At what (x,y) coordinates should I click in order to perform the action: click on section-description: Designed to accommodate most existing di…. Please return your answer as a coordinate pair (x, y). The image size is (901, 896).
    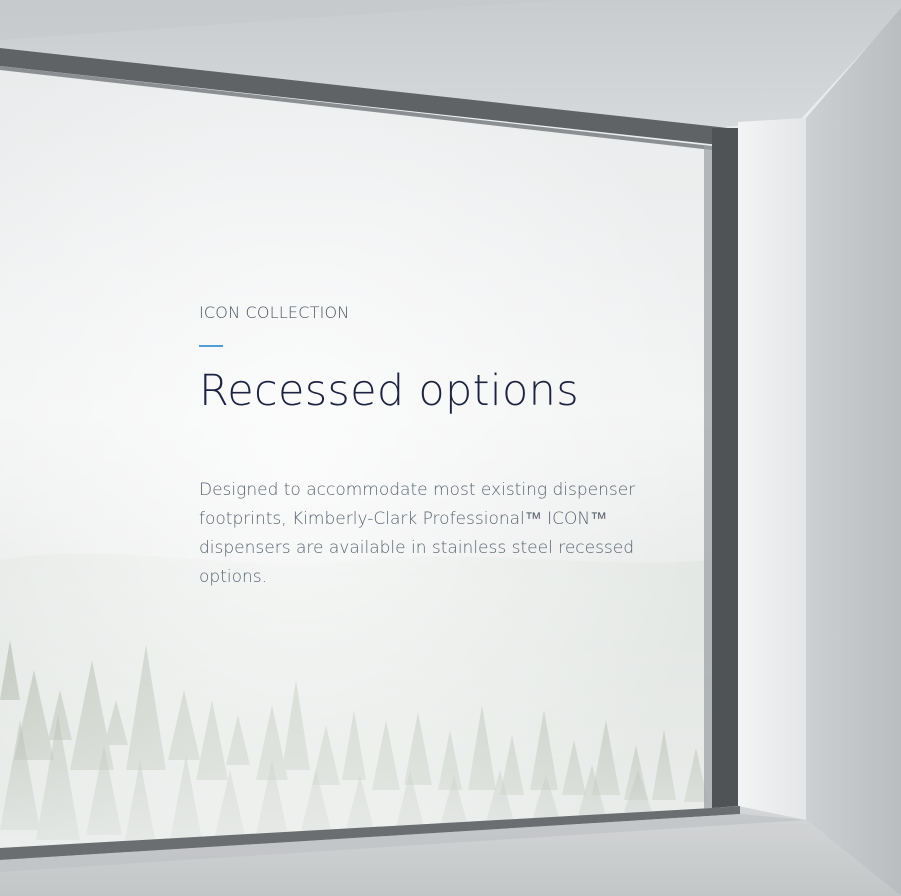
    Looking at the image, I should click on (417, 533).